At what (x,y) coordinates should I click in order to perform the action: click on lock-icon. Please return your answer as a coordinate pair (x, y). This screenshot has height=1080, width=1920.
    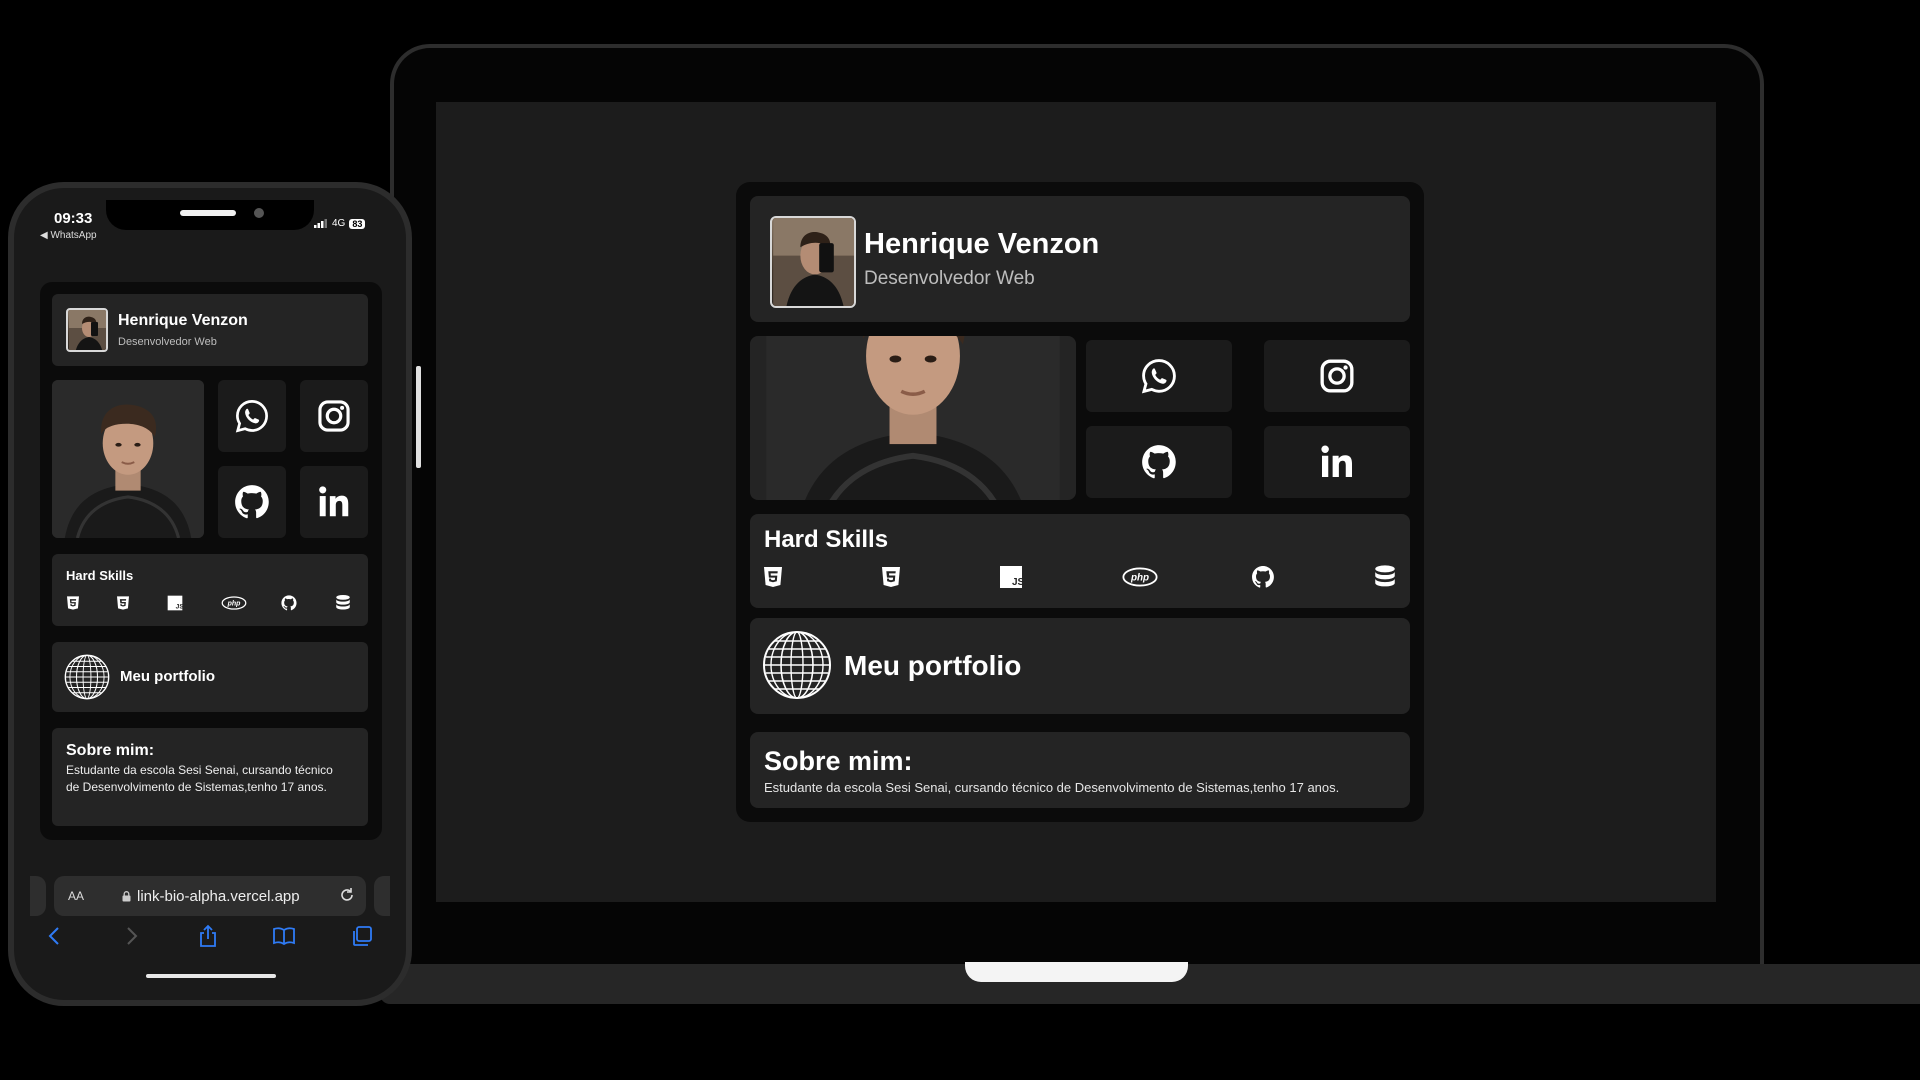
    Looking at the image, I should click on (126, 895).